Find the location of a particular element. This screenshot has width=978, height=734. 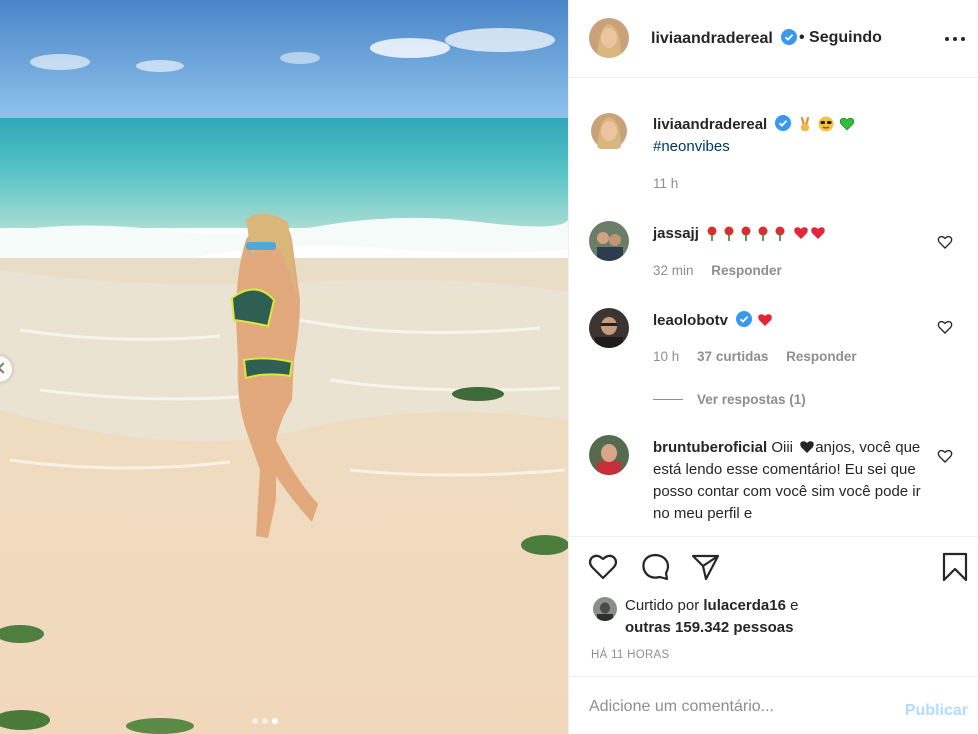

liked-by-others-count: outras 159.342 pessoas is located at coordinates (709, 627).